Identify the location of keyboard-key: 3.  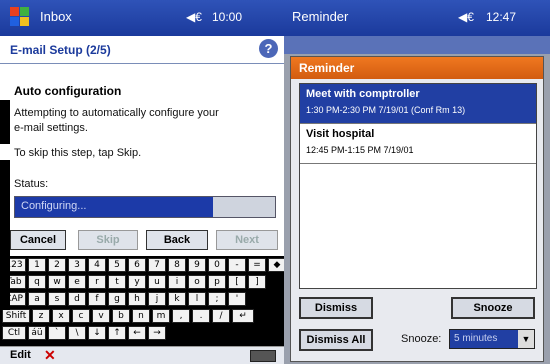
(77, 265).